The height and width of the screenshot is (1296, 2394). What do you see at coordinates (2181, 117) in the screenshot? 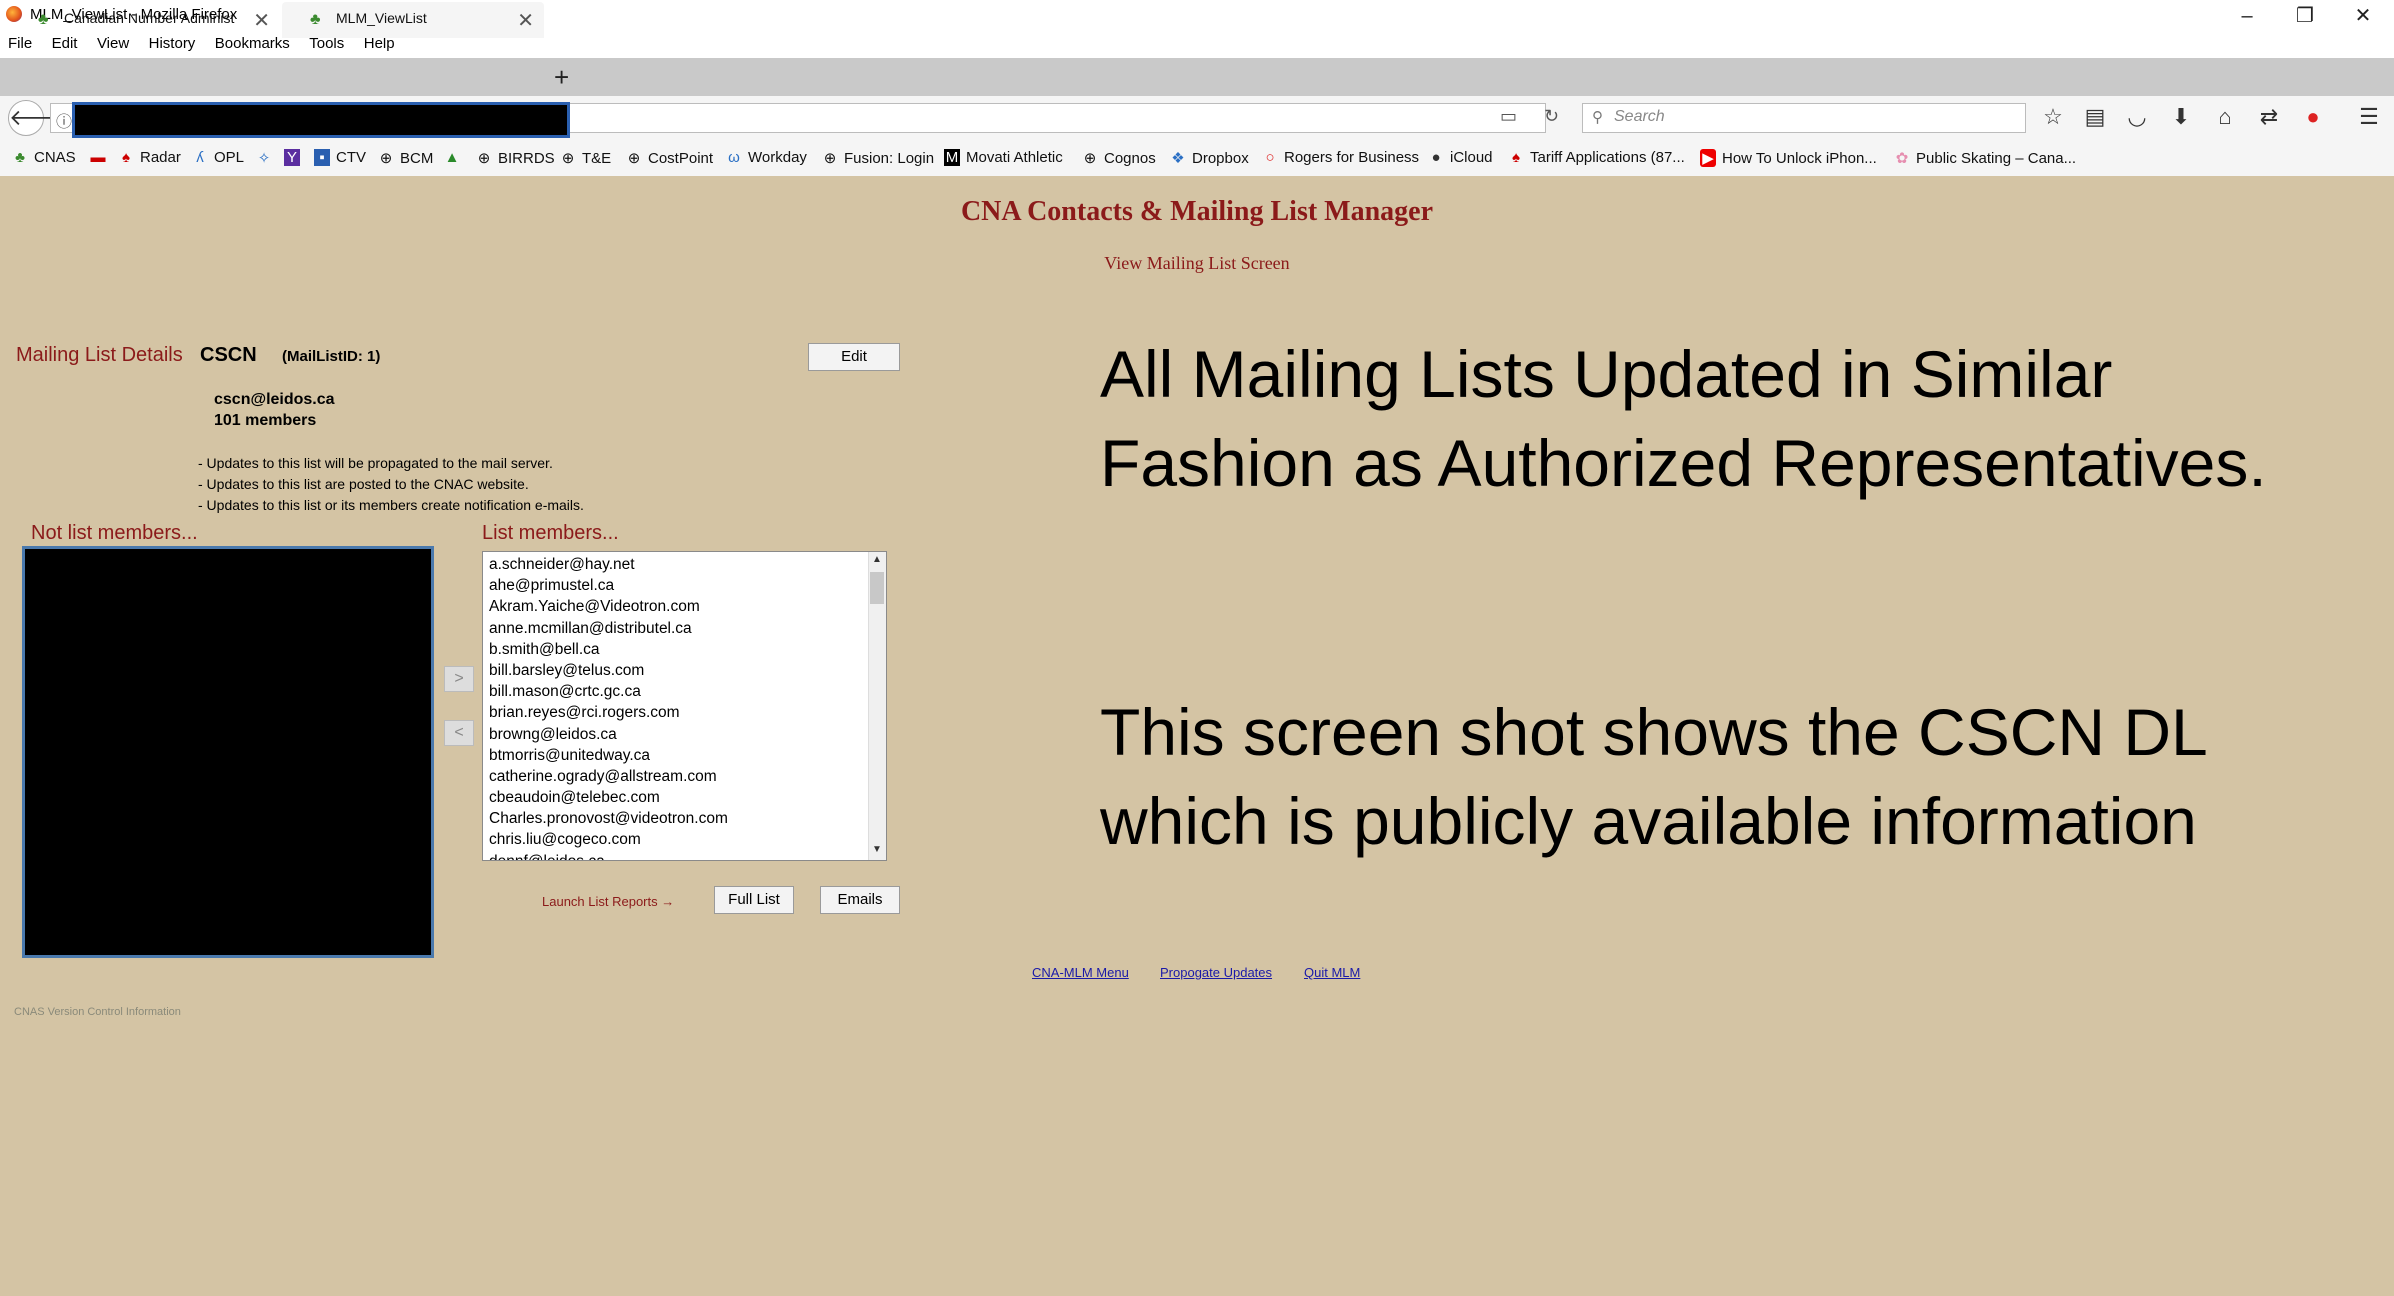
I see `download-icon: ⬇` at bounding box center [2181, 117].